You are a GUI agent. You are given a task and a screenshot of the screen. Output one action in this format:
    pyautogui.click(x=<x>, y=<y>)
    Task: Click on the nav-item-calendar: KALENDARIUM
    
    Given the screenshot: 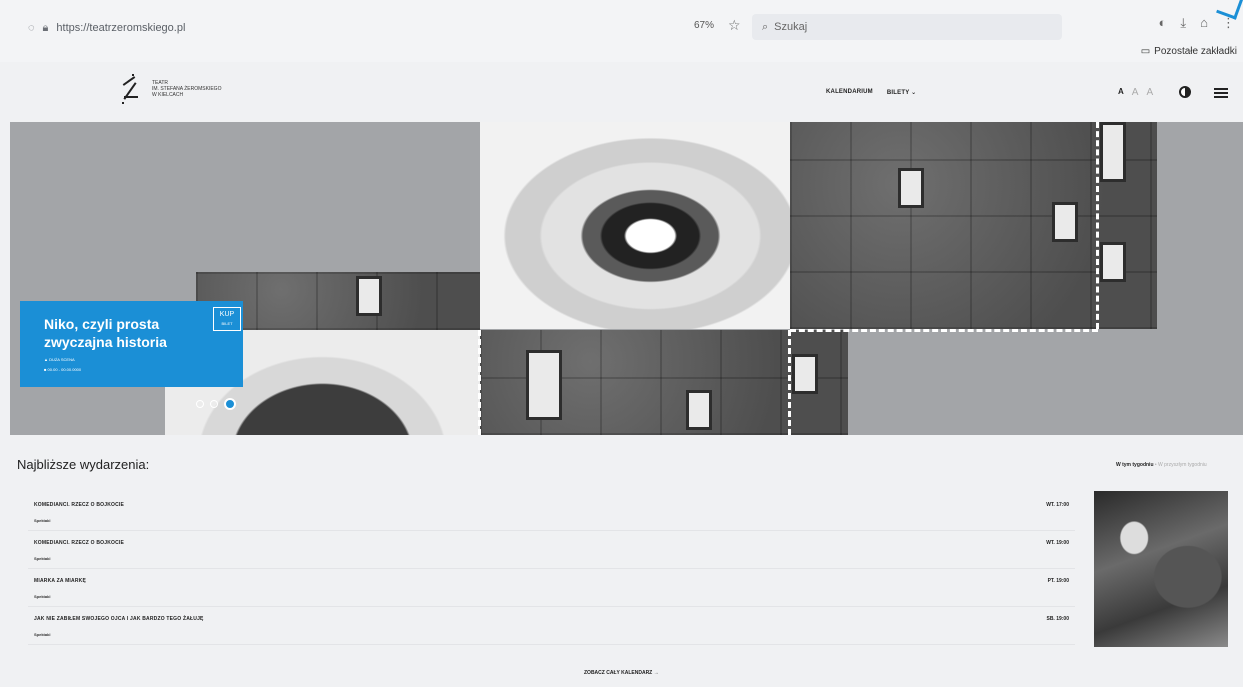 What is the action you would take?
    pyautogui.click(x=849, y=92)
    